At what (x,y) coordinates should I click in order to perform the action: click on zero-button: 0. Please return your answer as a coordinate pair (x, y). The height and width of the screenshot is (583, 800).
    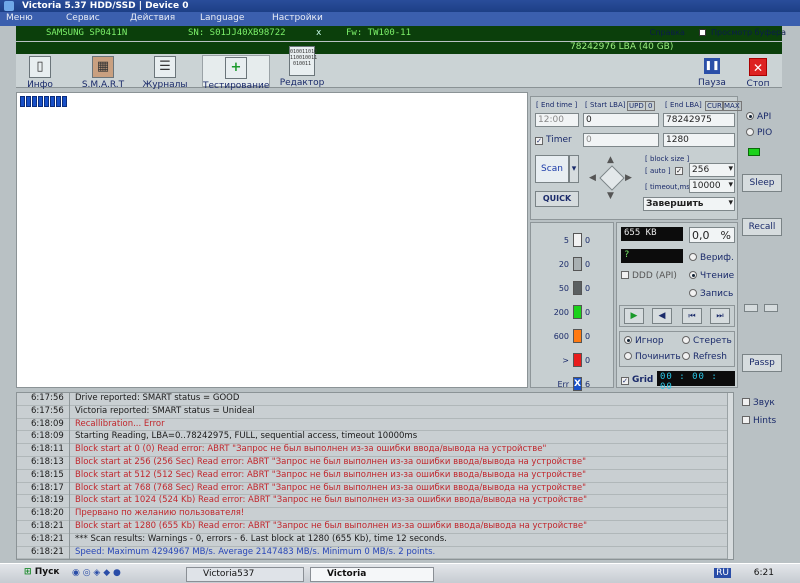
    Looking at the image, I should click on (650, 106).